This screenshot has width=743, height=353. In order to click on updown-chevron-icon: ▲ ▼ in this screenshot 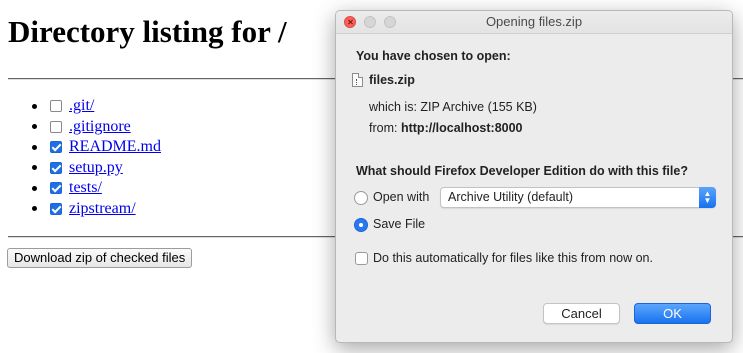, I will do `click(707, 197)`.